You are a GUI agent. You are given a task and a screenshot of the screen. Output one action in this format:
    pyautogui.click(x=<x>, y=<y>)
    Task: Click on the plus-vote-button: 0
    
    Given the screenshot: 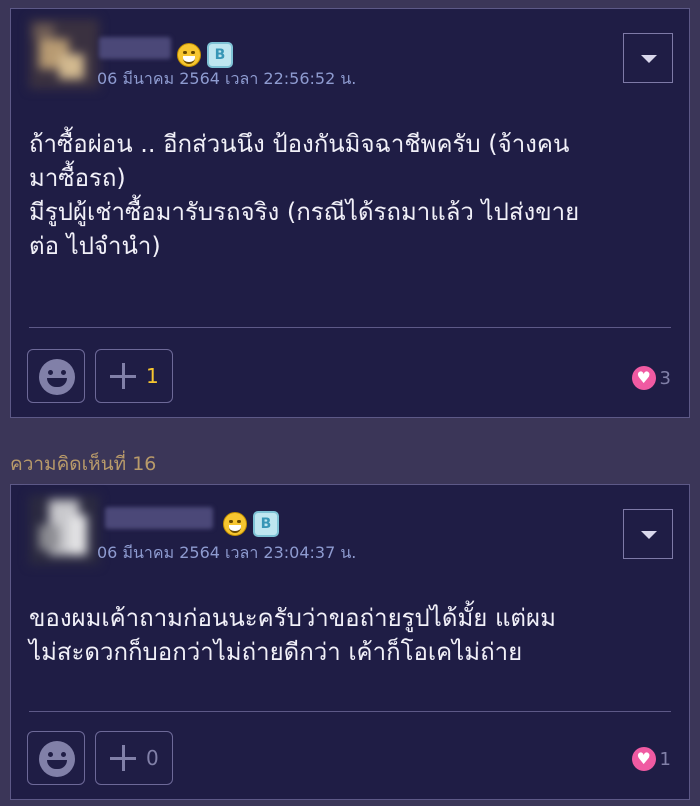 What is the action you would take?
    pyautogui.click(x=134, y=758)
    